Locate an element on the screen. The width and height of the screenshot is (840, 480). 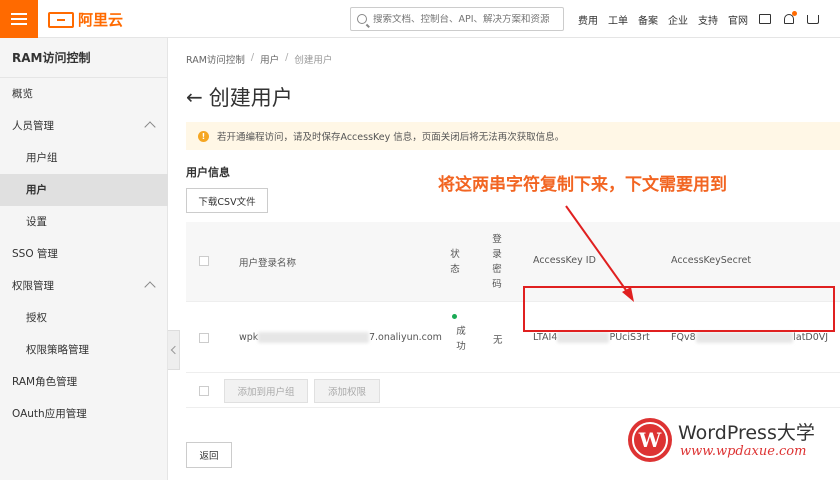
sidebar-item-grants: 授权 is located at coordinates (84, 318).